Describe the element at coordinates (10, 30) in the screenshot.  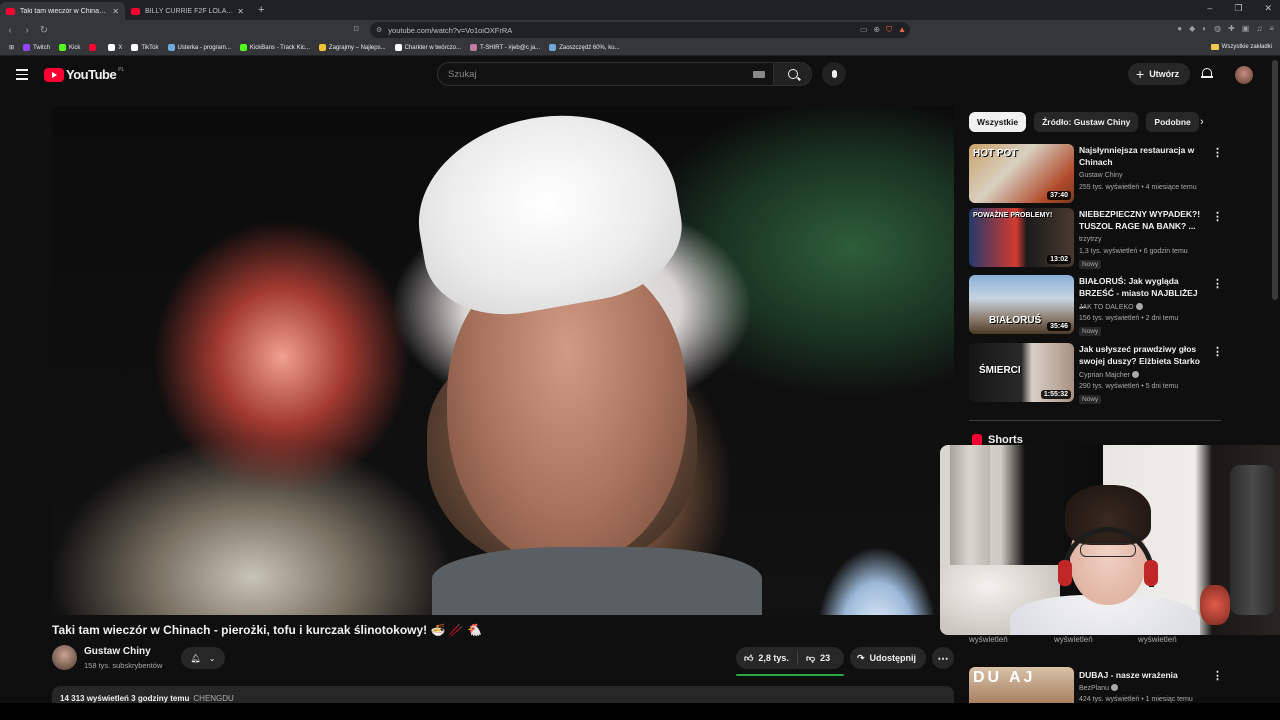
I see `back-arrow-icon: ‹` at that location.